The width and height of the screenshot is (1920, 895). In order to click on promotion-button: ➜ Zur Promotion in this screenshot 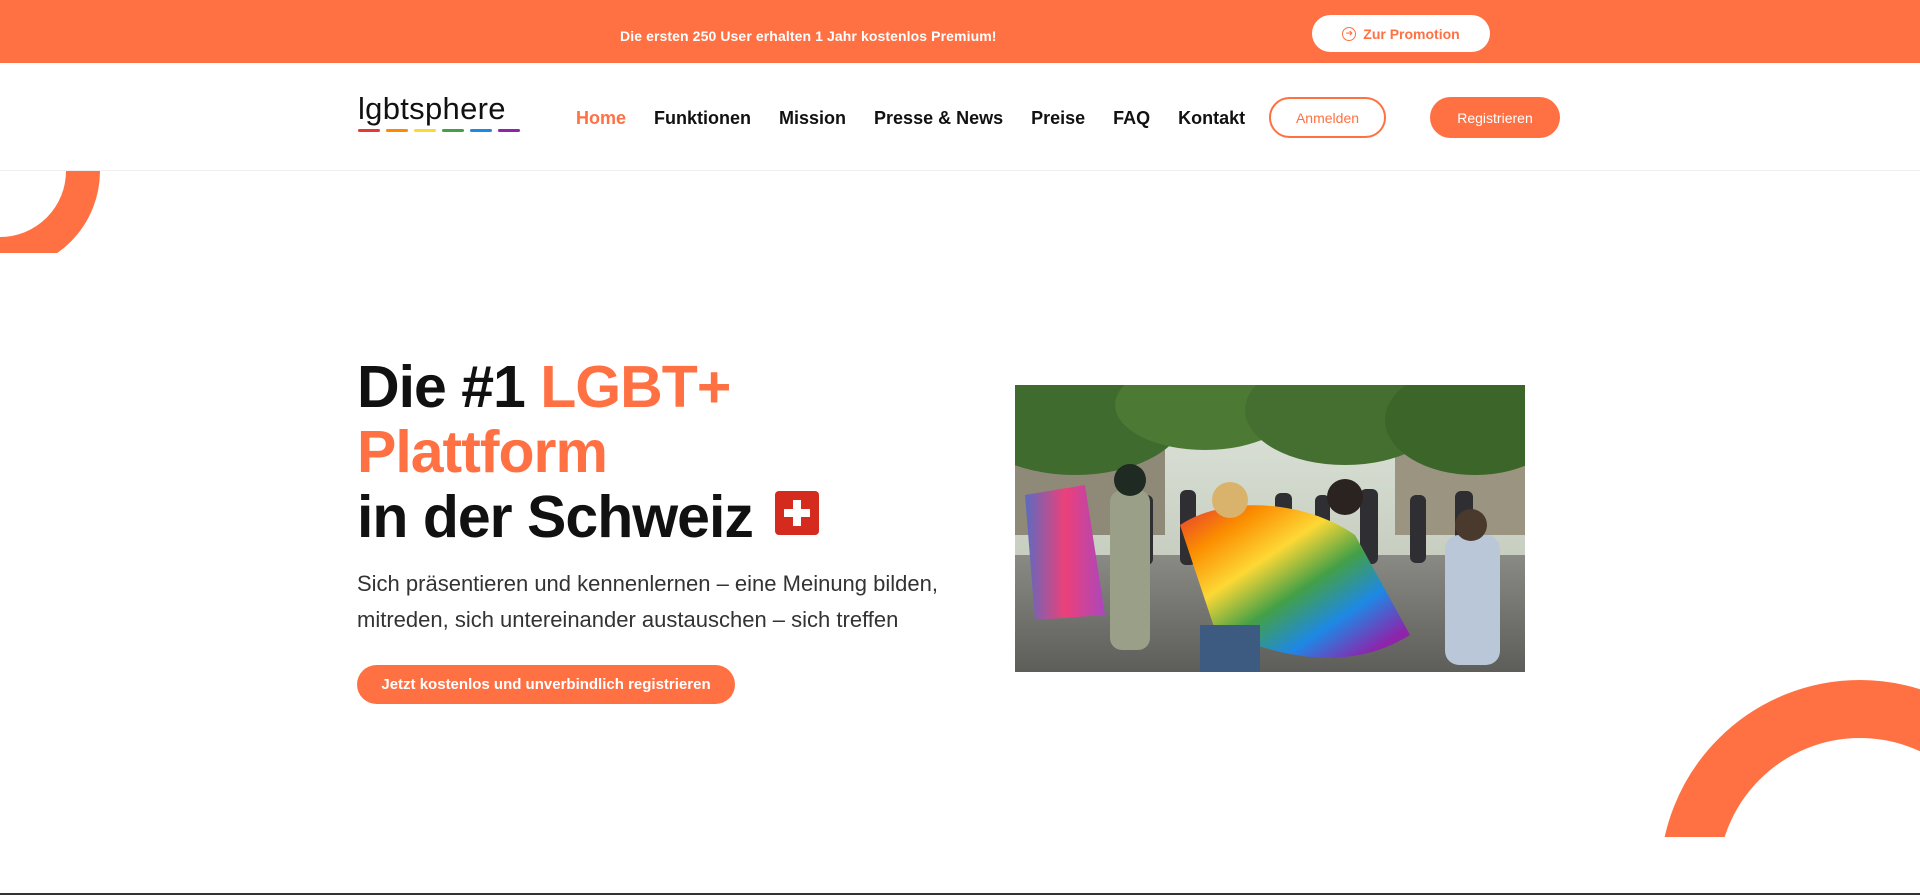, I will do `click(1401, 33)`.